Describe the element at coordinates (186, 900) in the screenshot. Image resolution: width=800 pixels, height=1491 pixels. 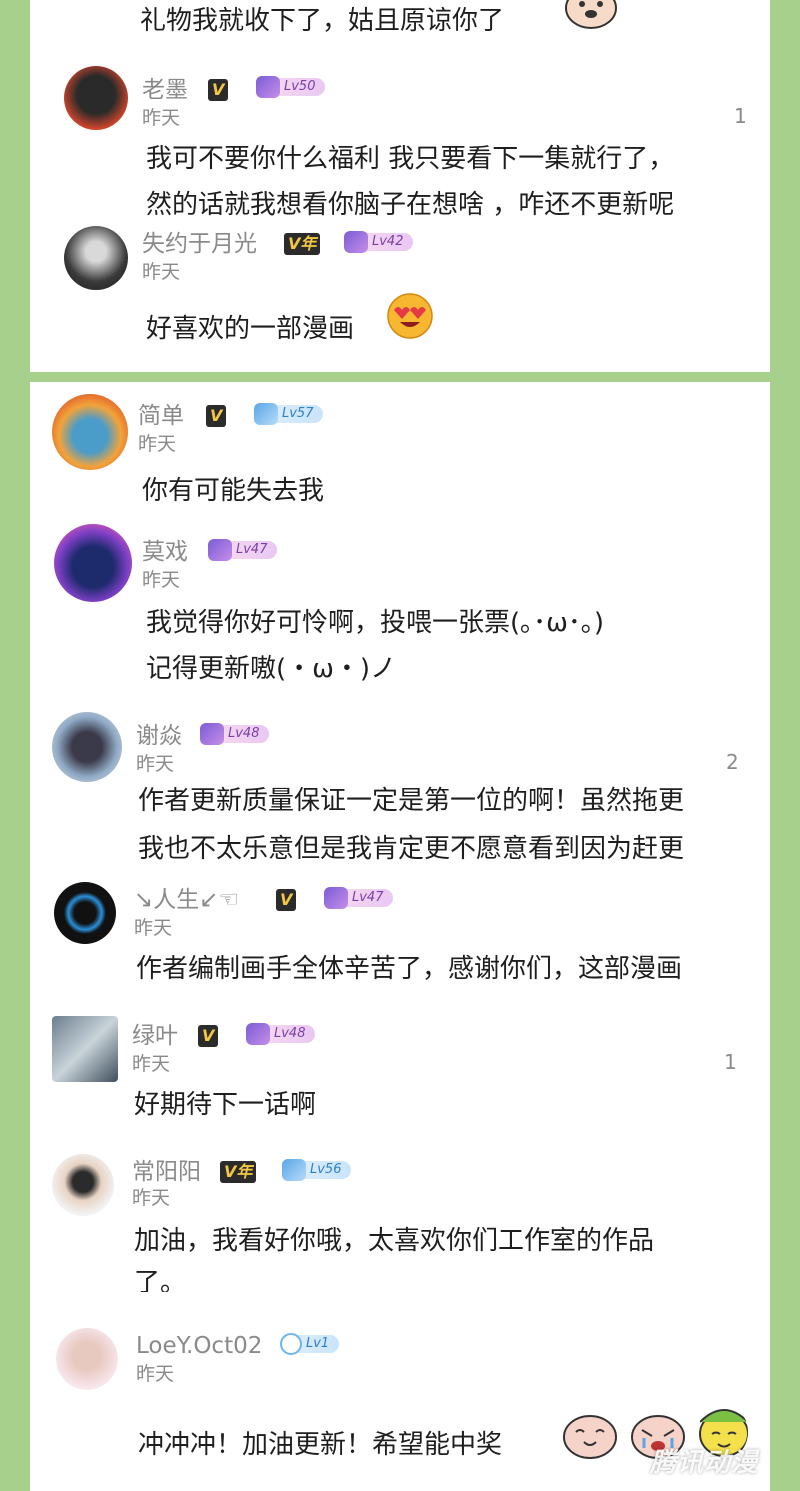
I see `username: ↘人生↙☜` at that location.